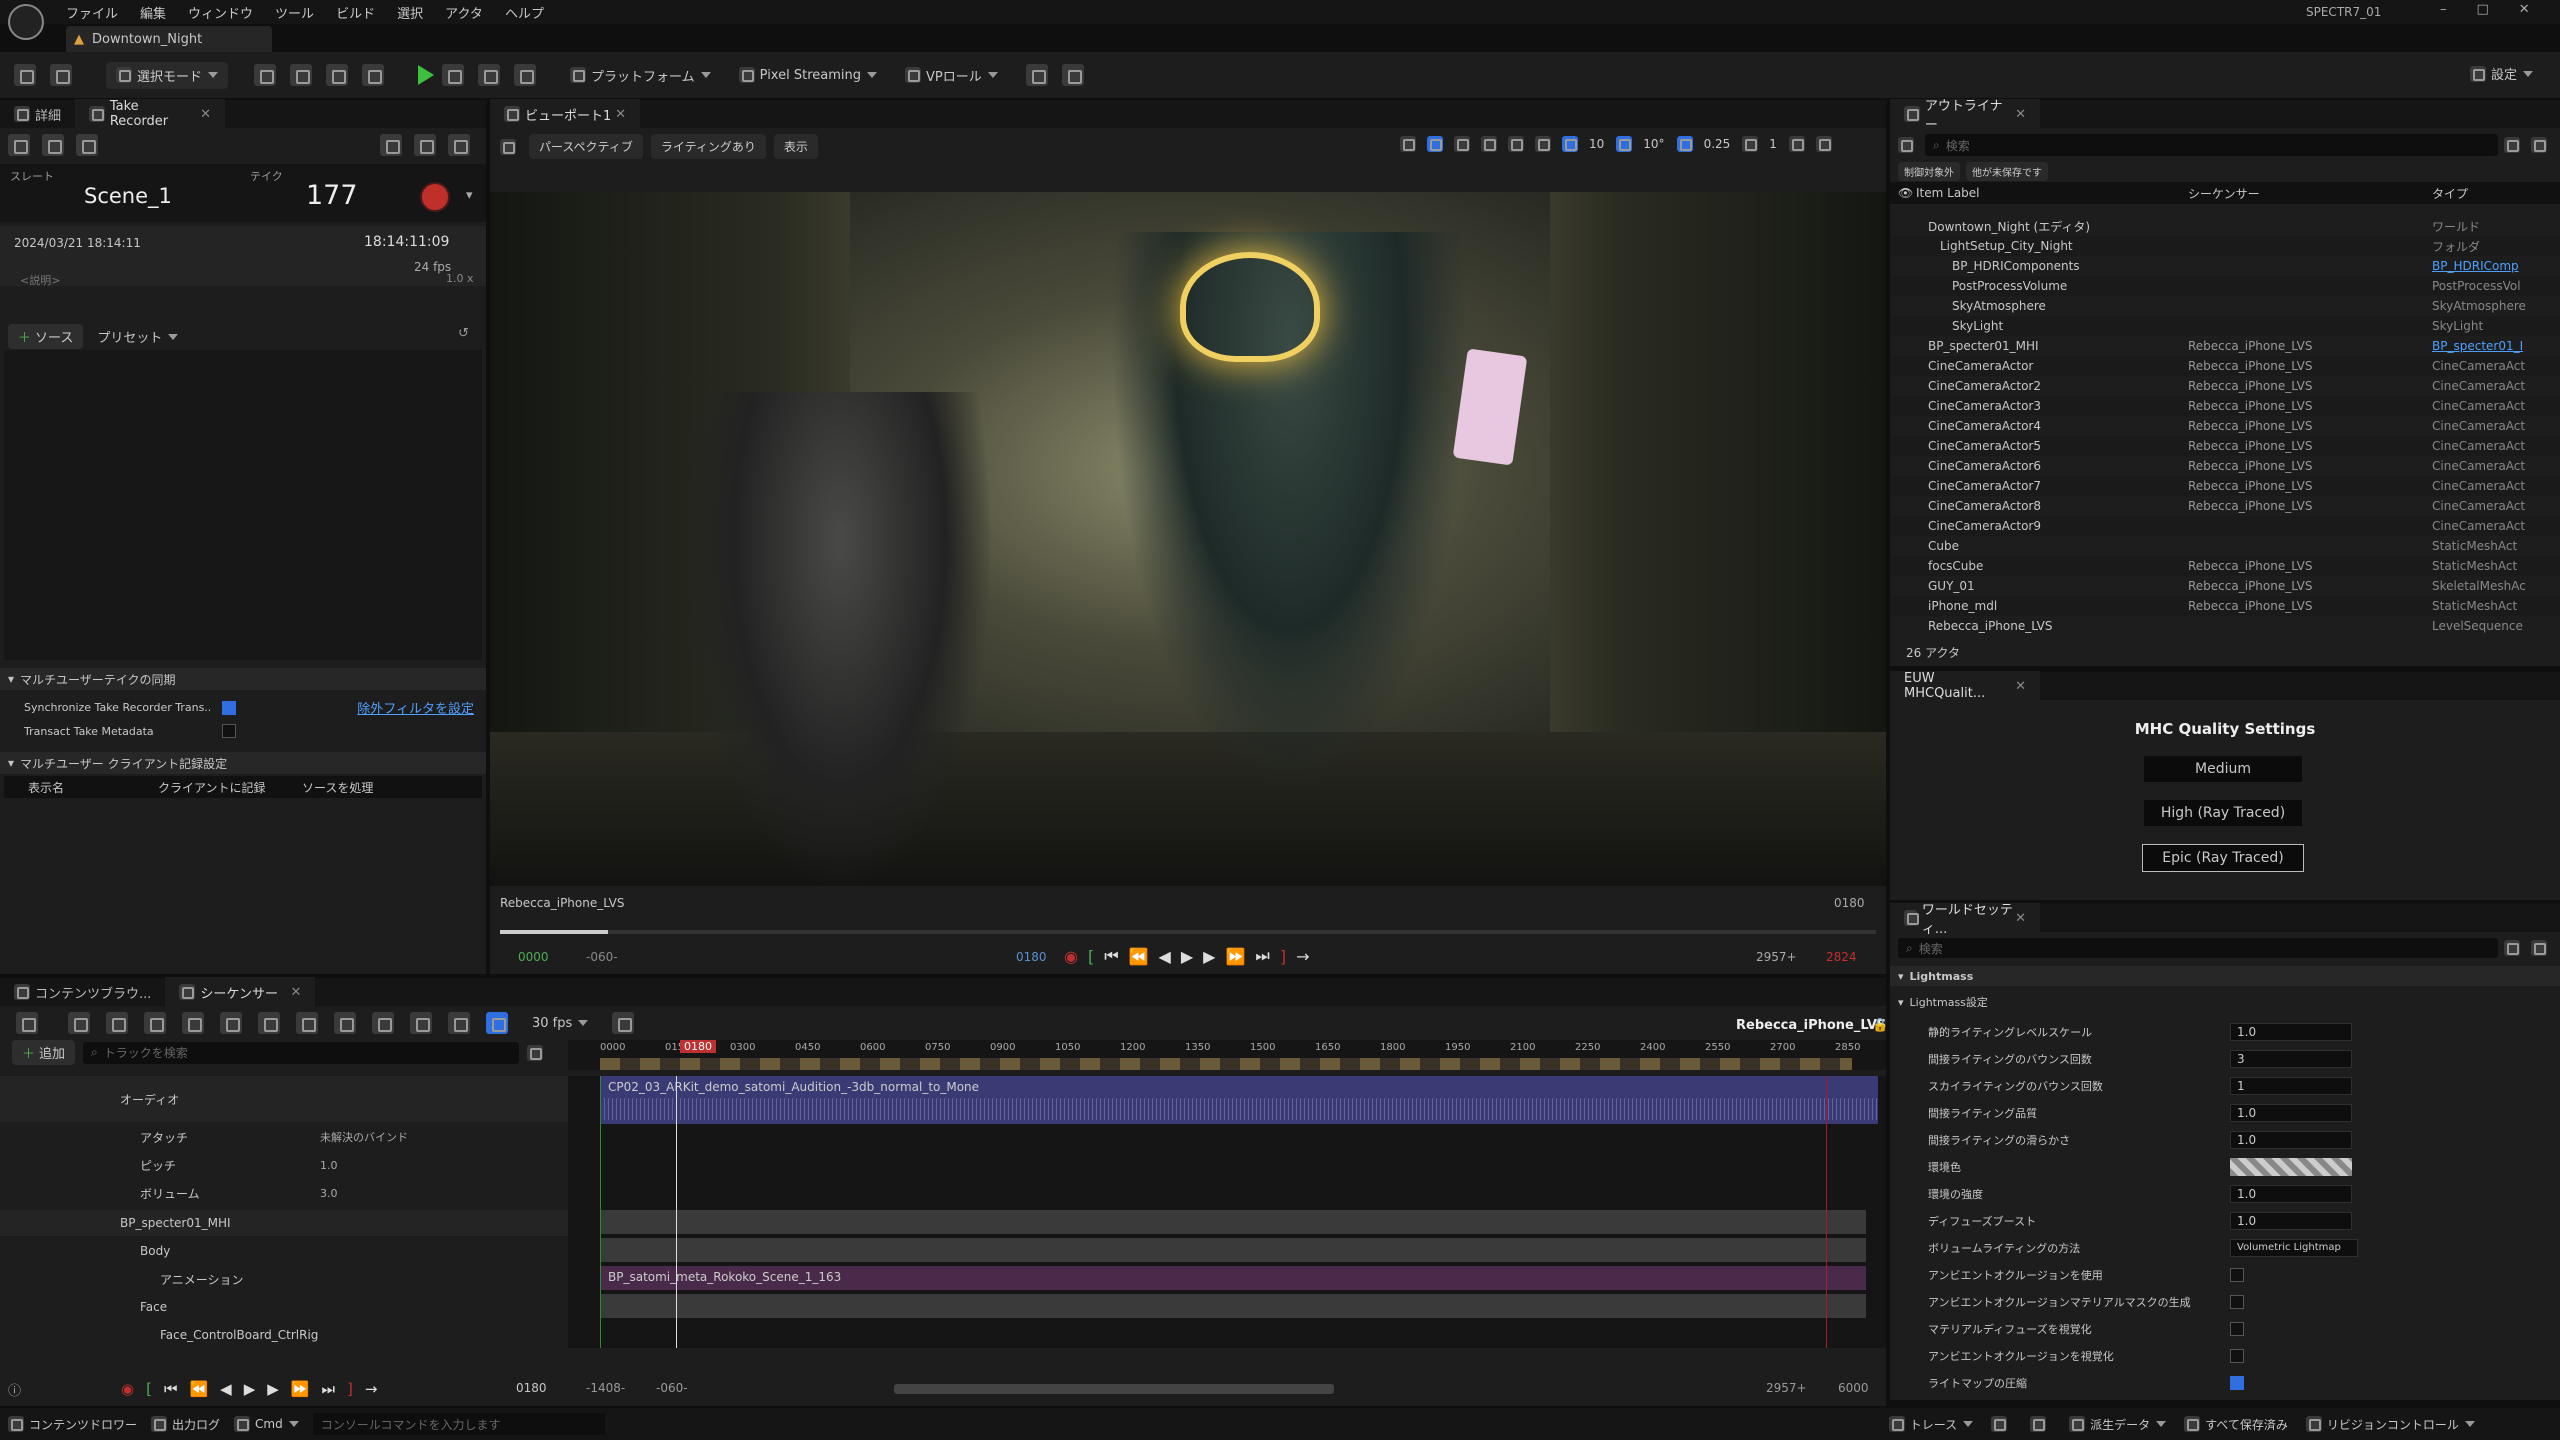 Image resolution: width=2560 pixels, height=1440 pixels. I want to click on grid-snap-icon, so click(1570, 144).